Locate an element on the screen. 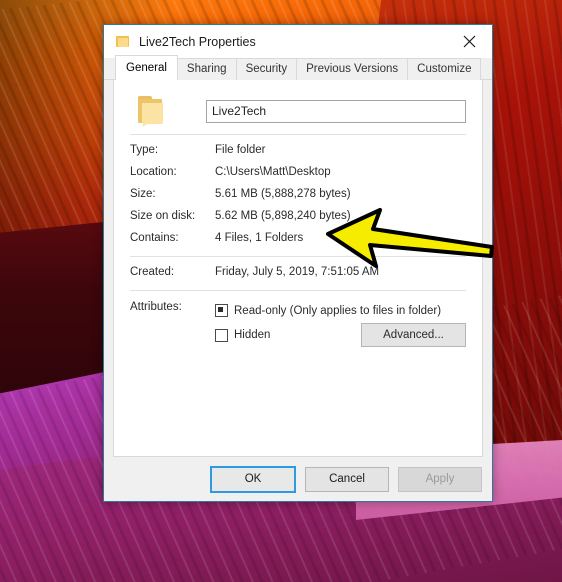 Image resolution: width=562 pixels, height=582 pixels. hidden-checkbox-row: Hidden is located at coordinates (242, 335).